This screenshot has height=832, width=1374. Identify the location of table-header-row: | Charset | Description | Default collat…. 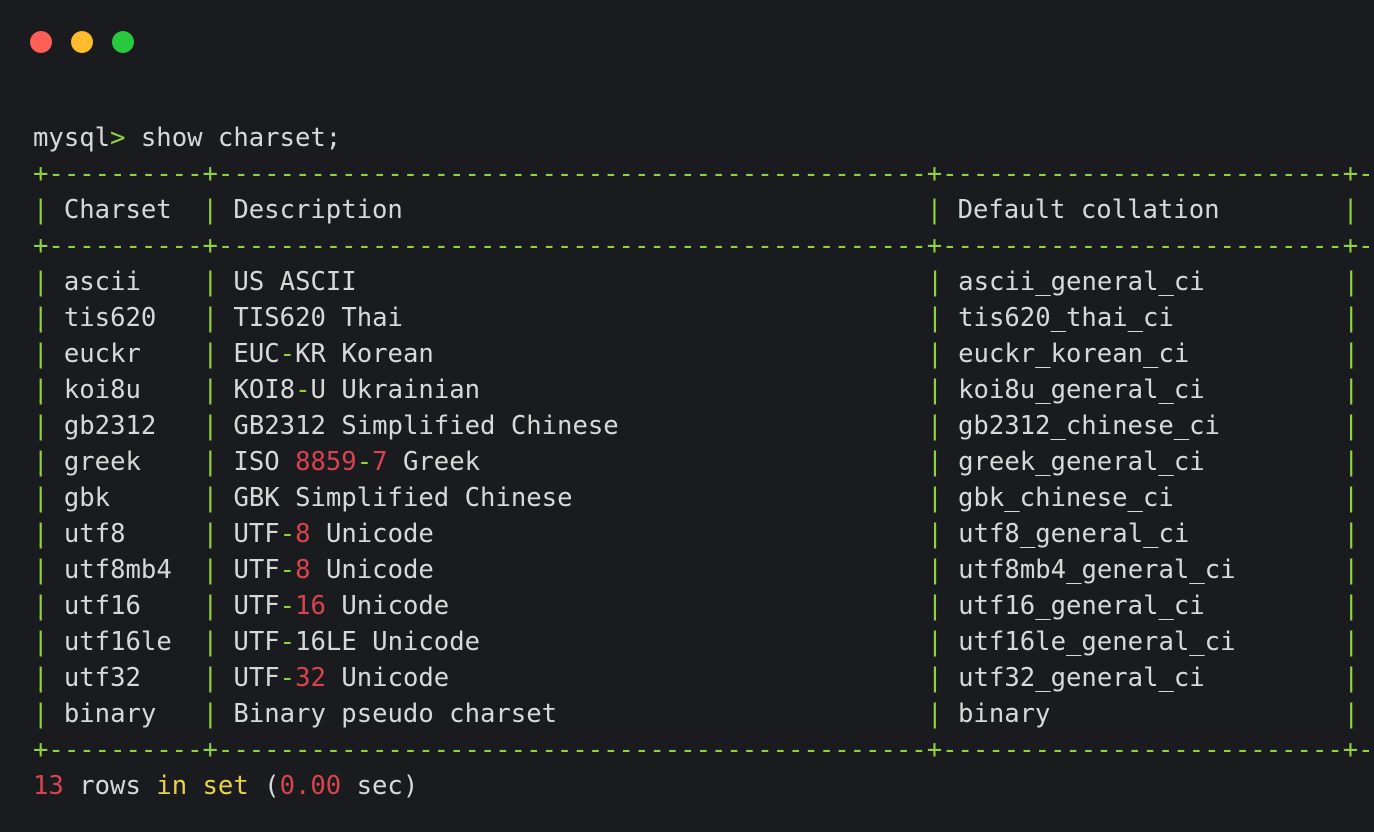
(703, 210).